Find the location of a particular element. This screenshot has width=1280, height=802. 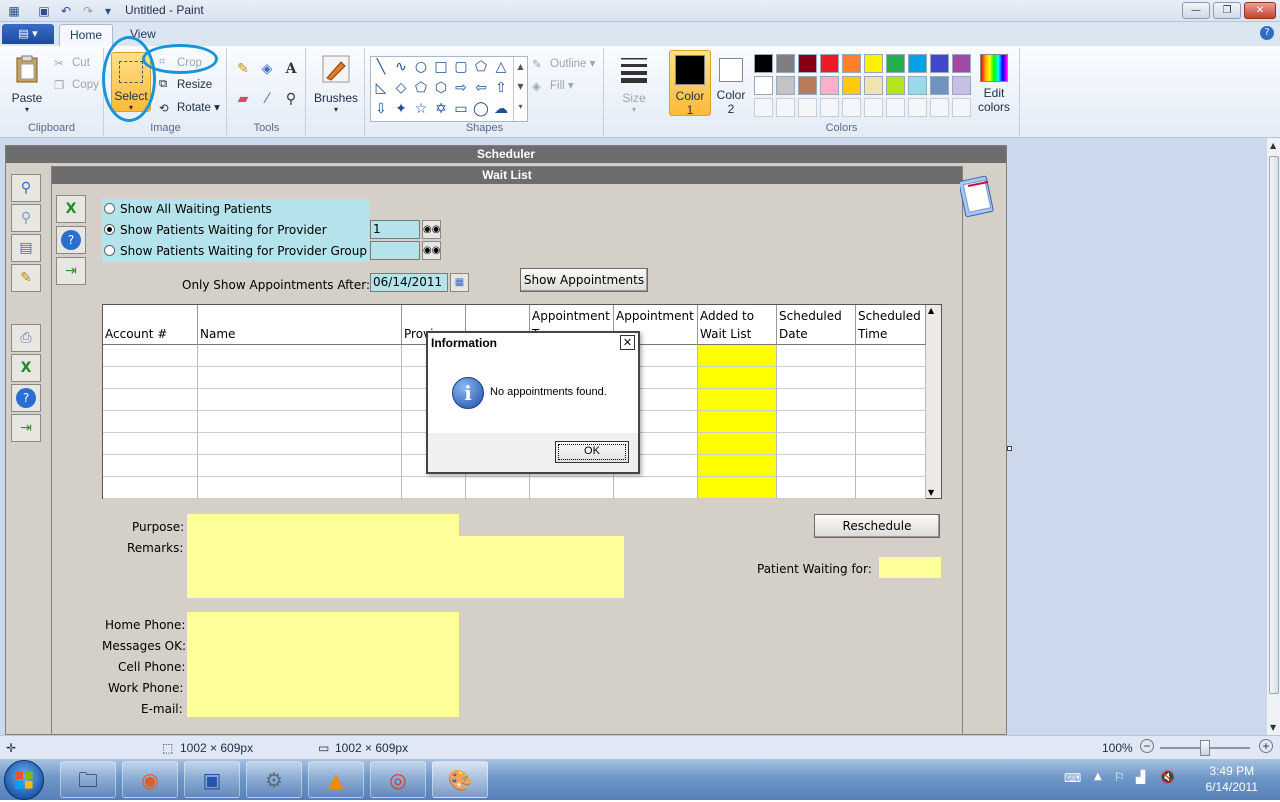

column-header: Scheduled Time is located at coordinates (891, 325).